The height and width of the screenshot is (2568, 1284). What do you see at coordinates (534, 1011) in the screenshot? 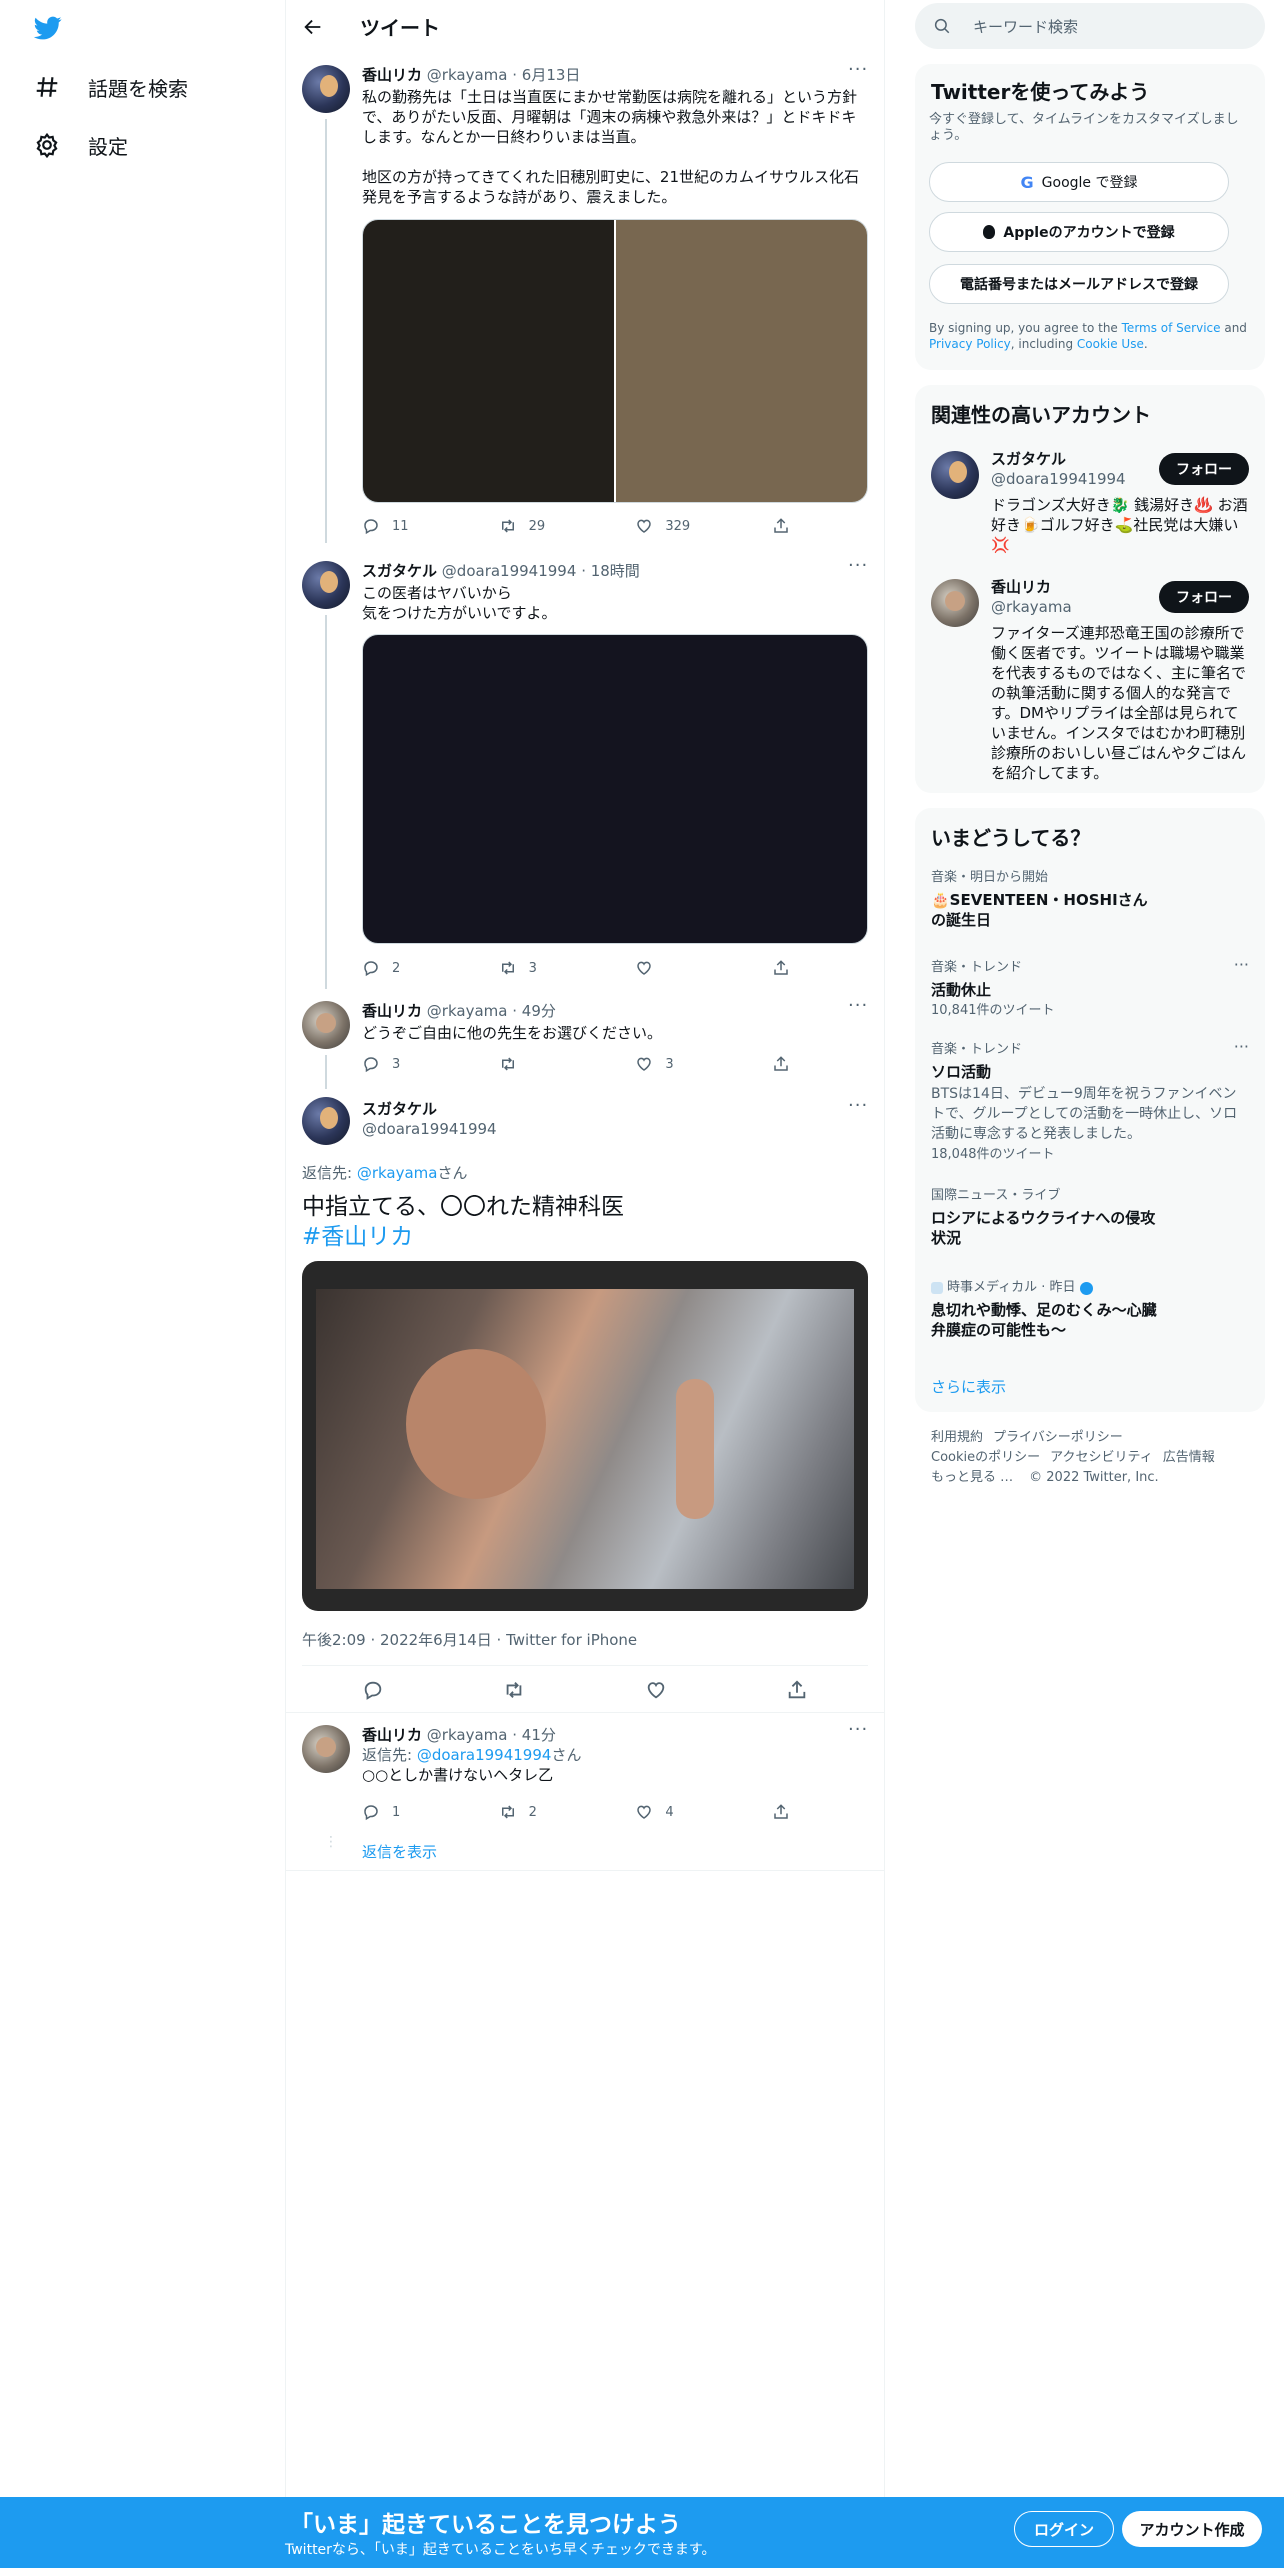
I see `tweet-time: · 49分` at bounding box center [534, 1011].